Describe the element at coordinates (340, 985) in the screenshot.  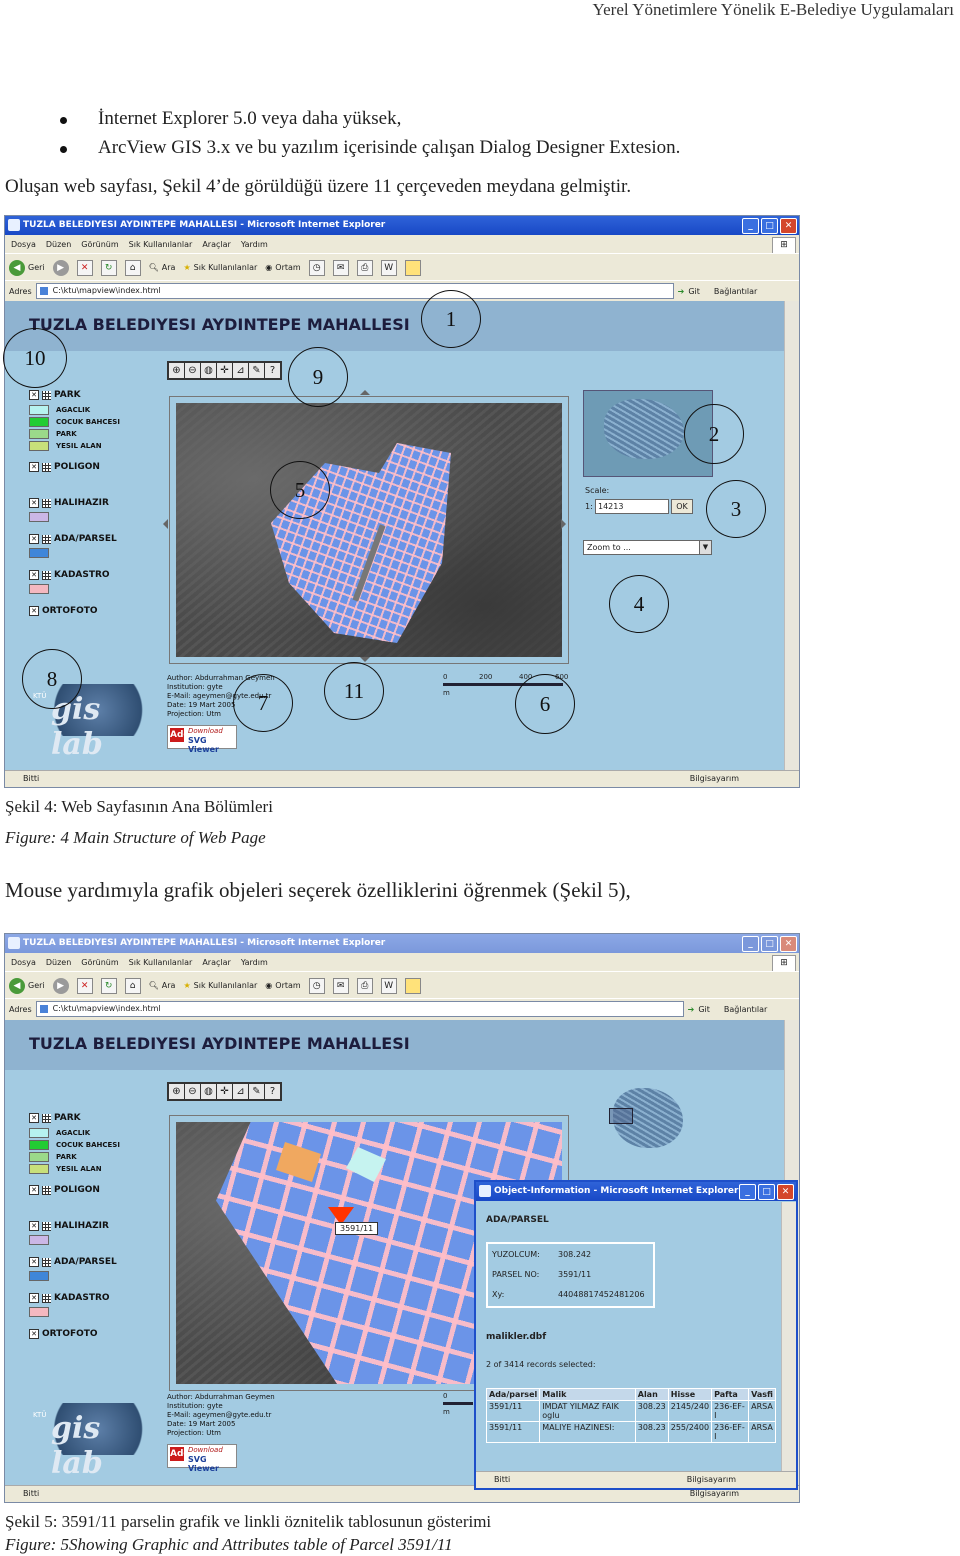
I see `mail-icon: ✉` at that location.